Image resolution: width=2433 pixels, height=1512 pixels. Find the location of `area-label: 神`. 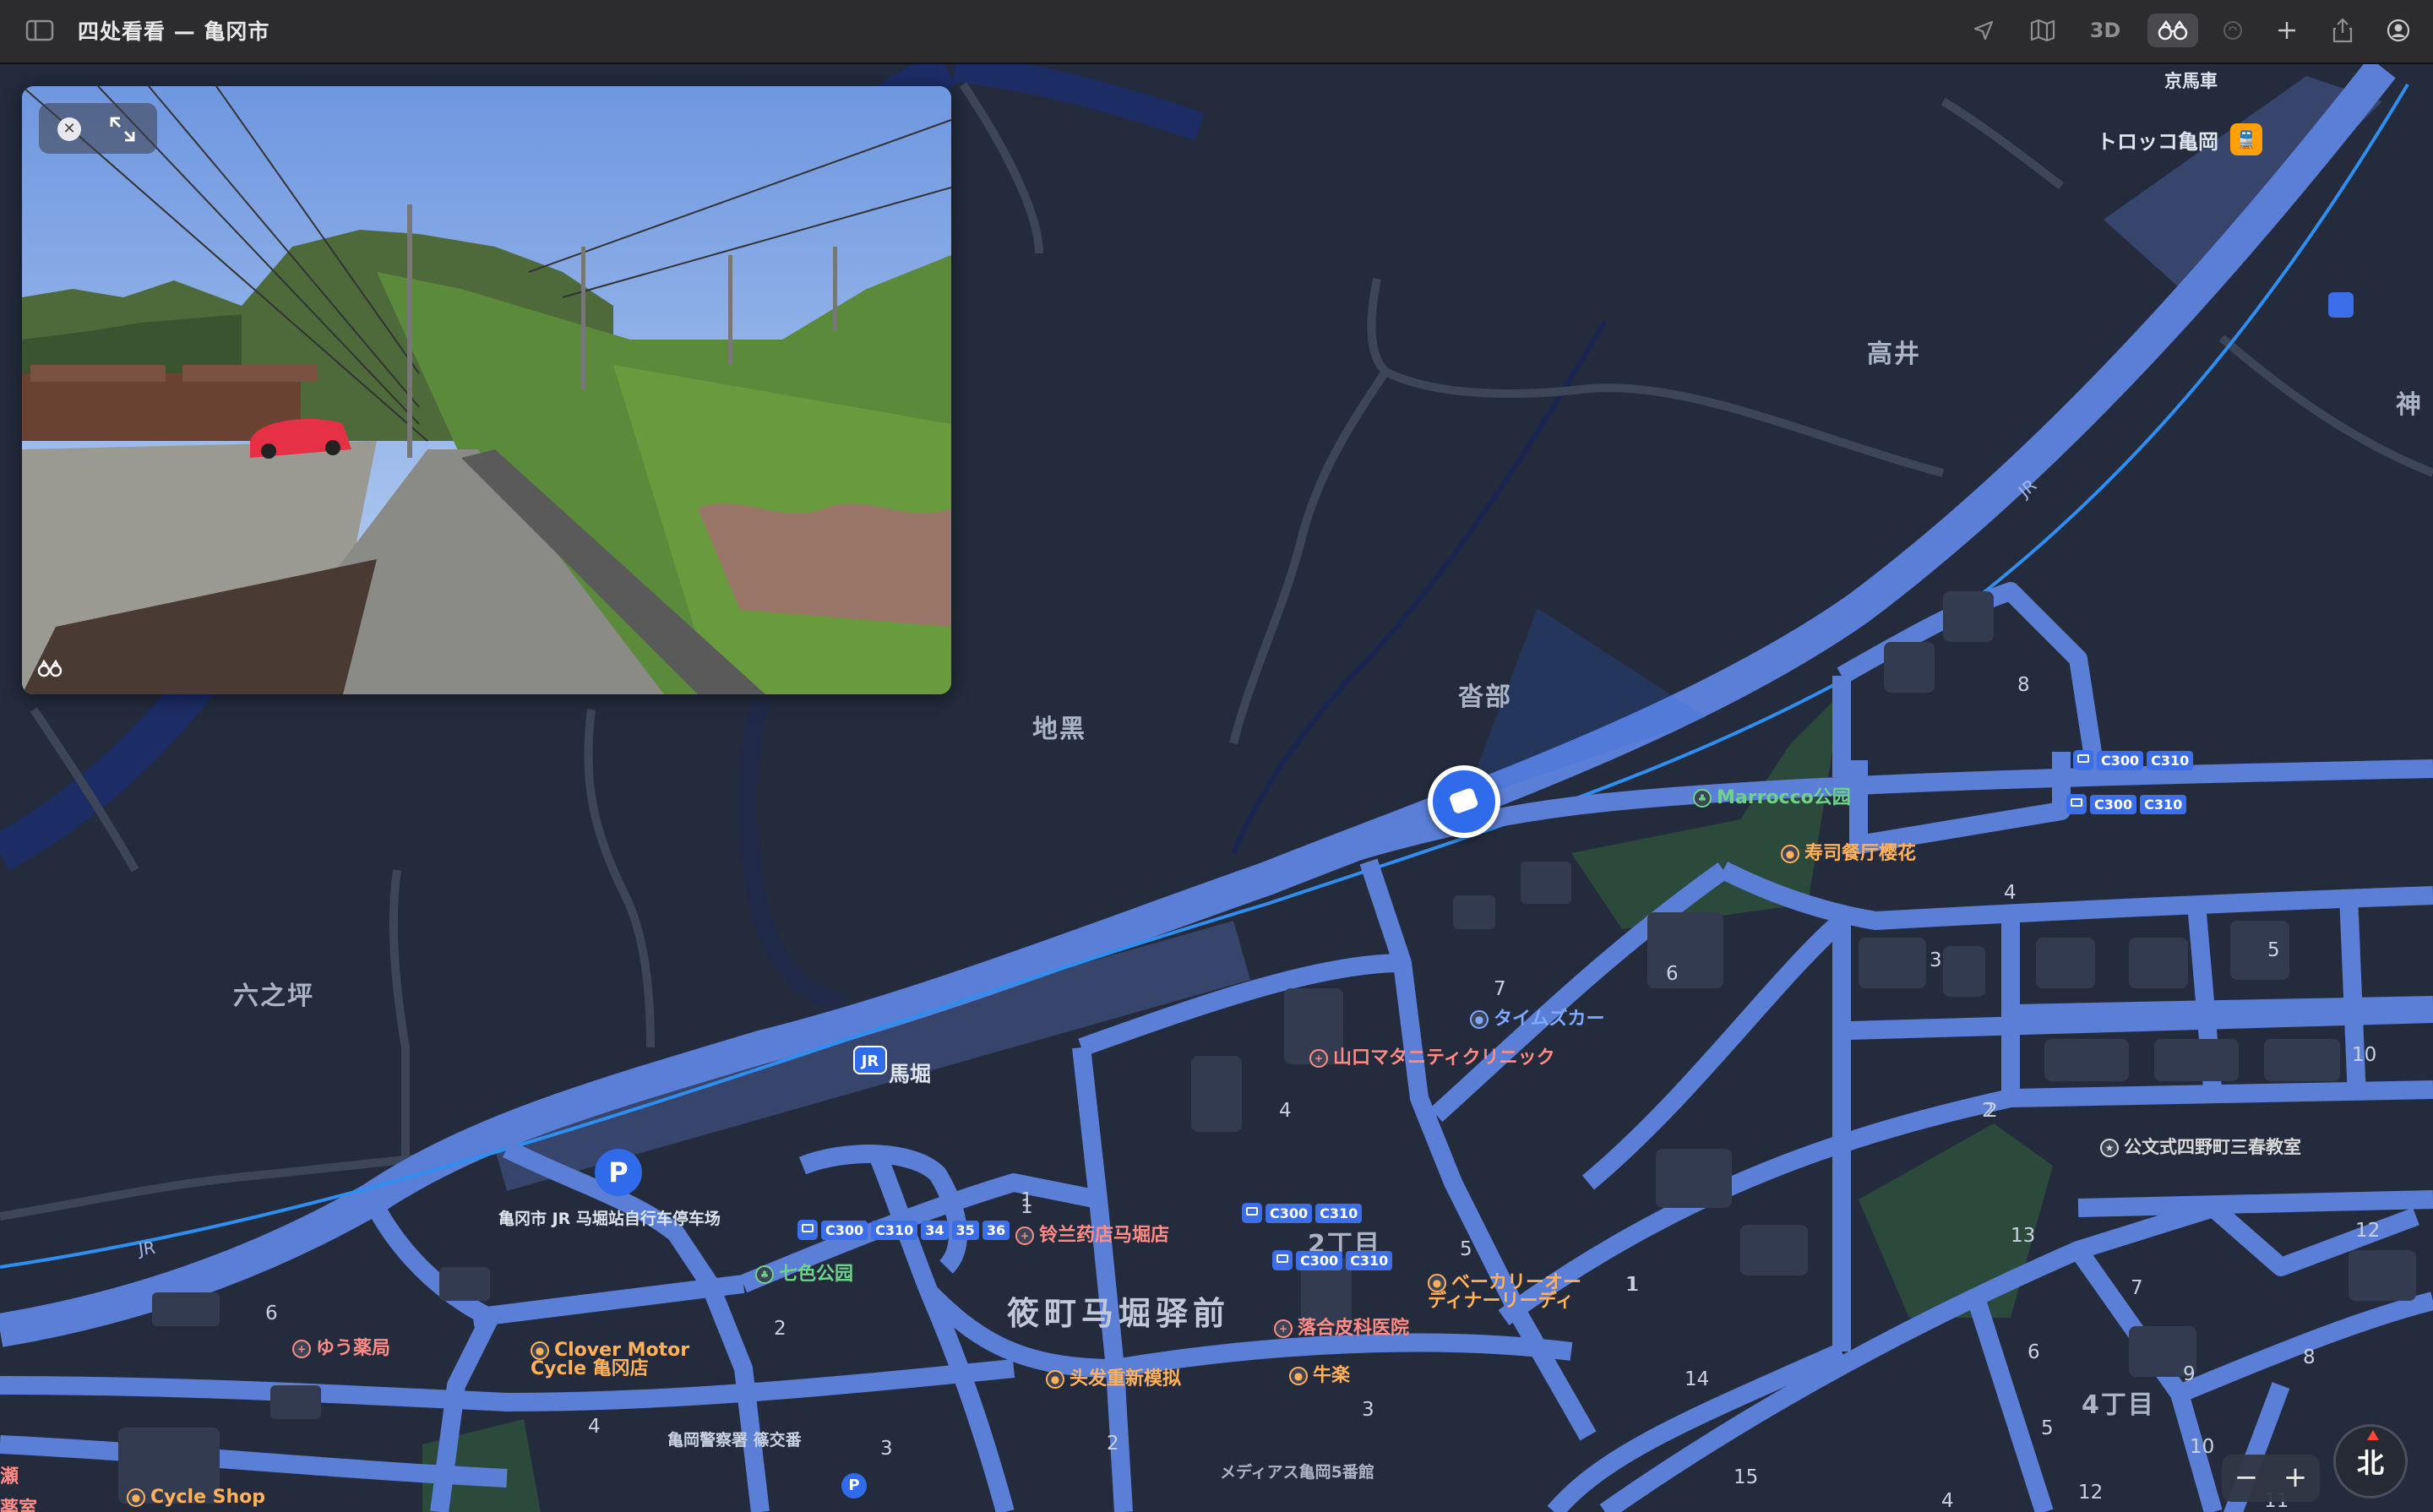

area-label: 神 is located at coordinates (2410, 405).